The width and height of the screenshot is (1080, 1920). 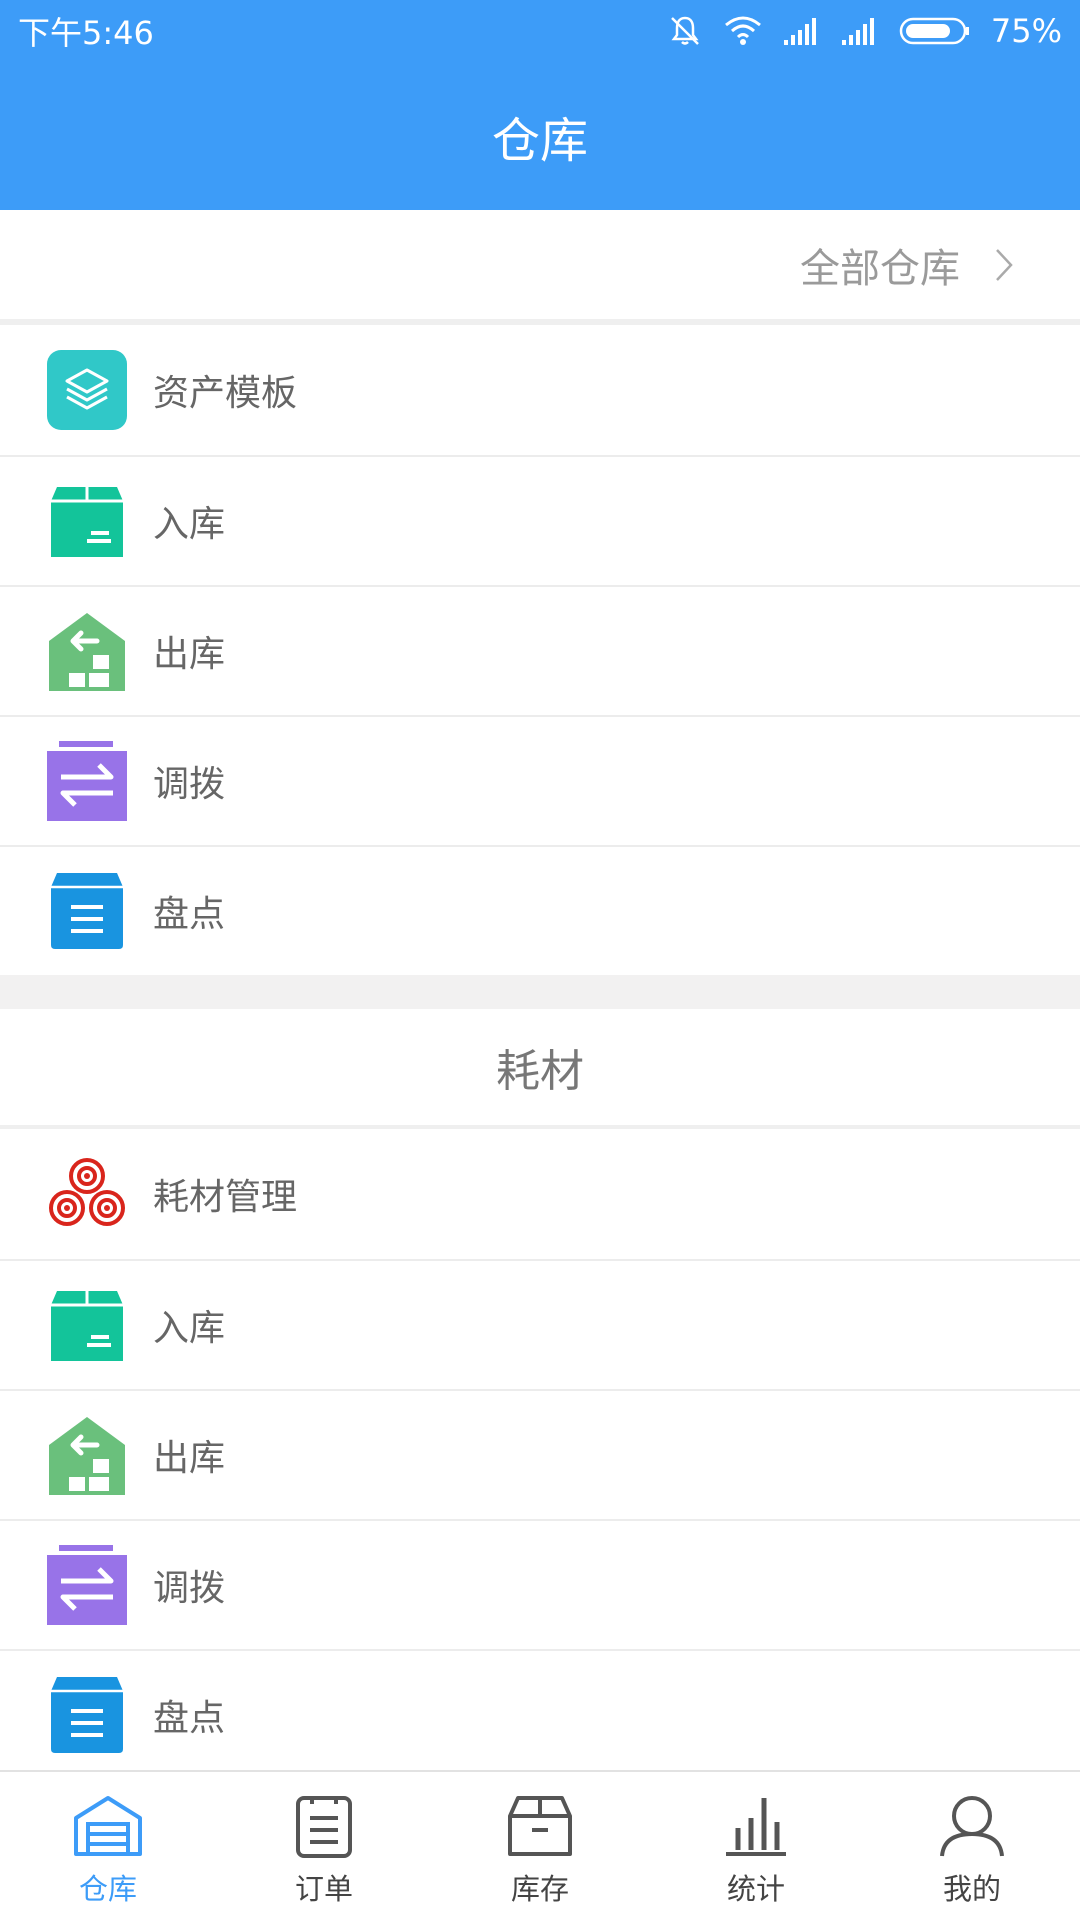 I want to click on tab-warehouse: 仓库, so click(x=108, y=1846).